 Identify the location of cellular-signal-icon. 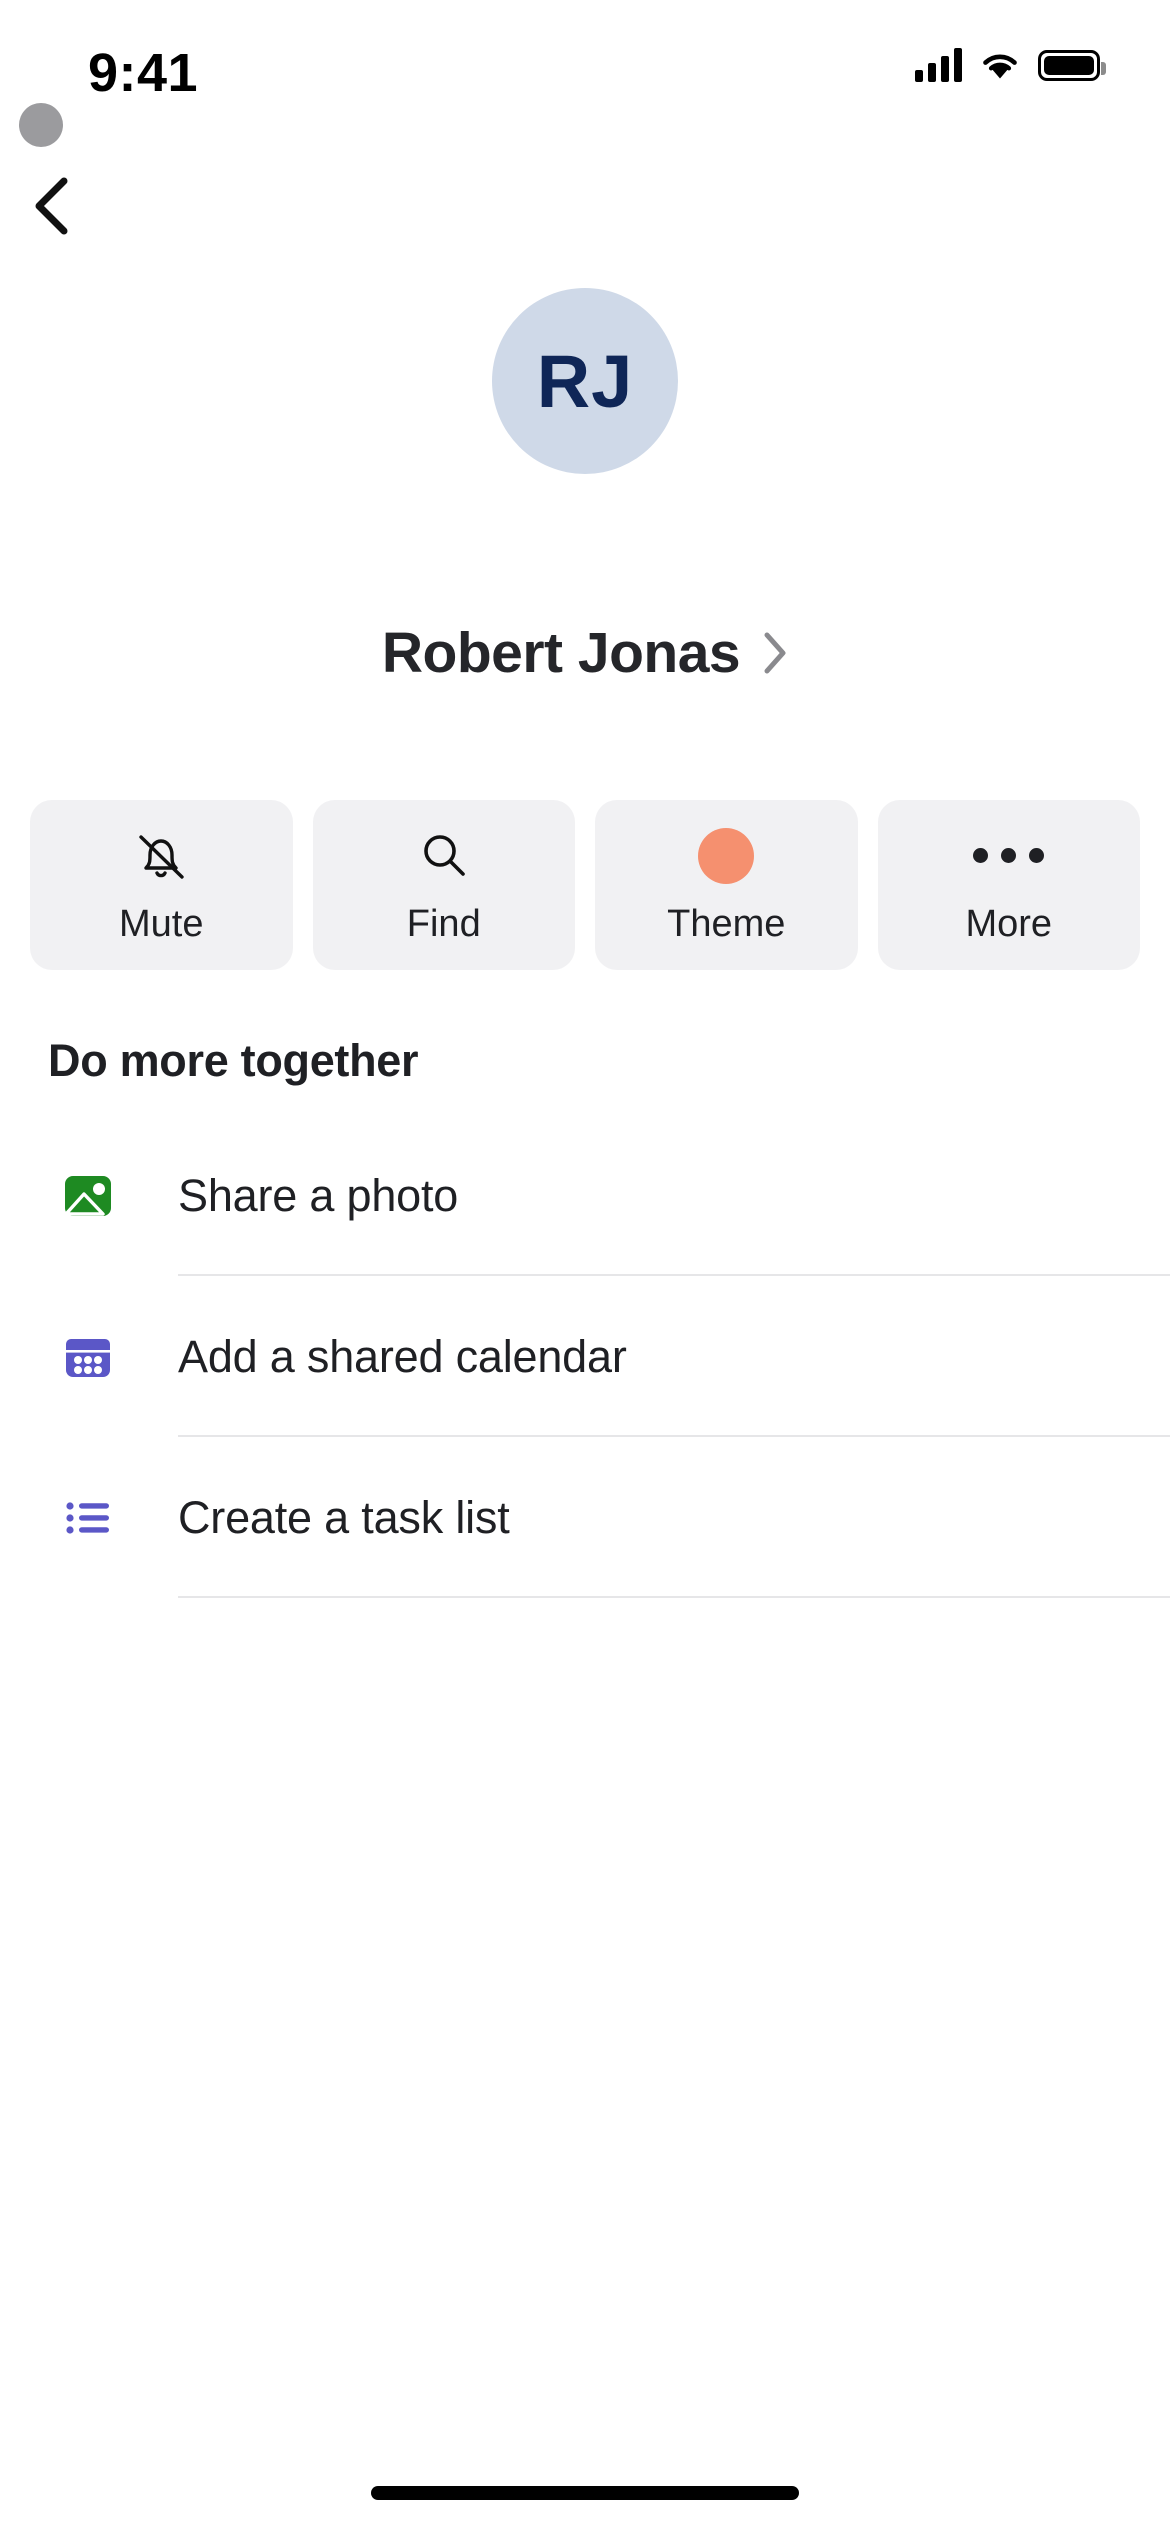
(938, 65).